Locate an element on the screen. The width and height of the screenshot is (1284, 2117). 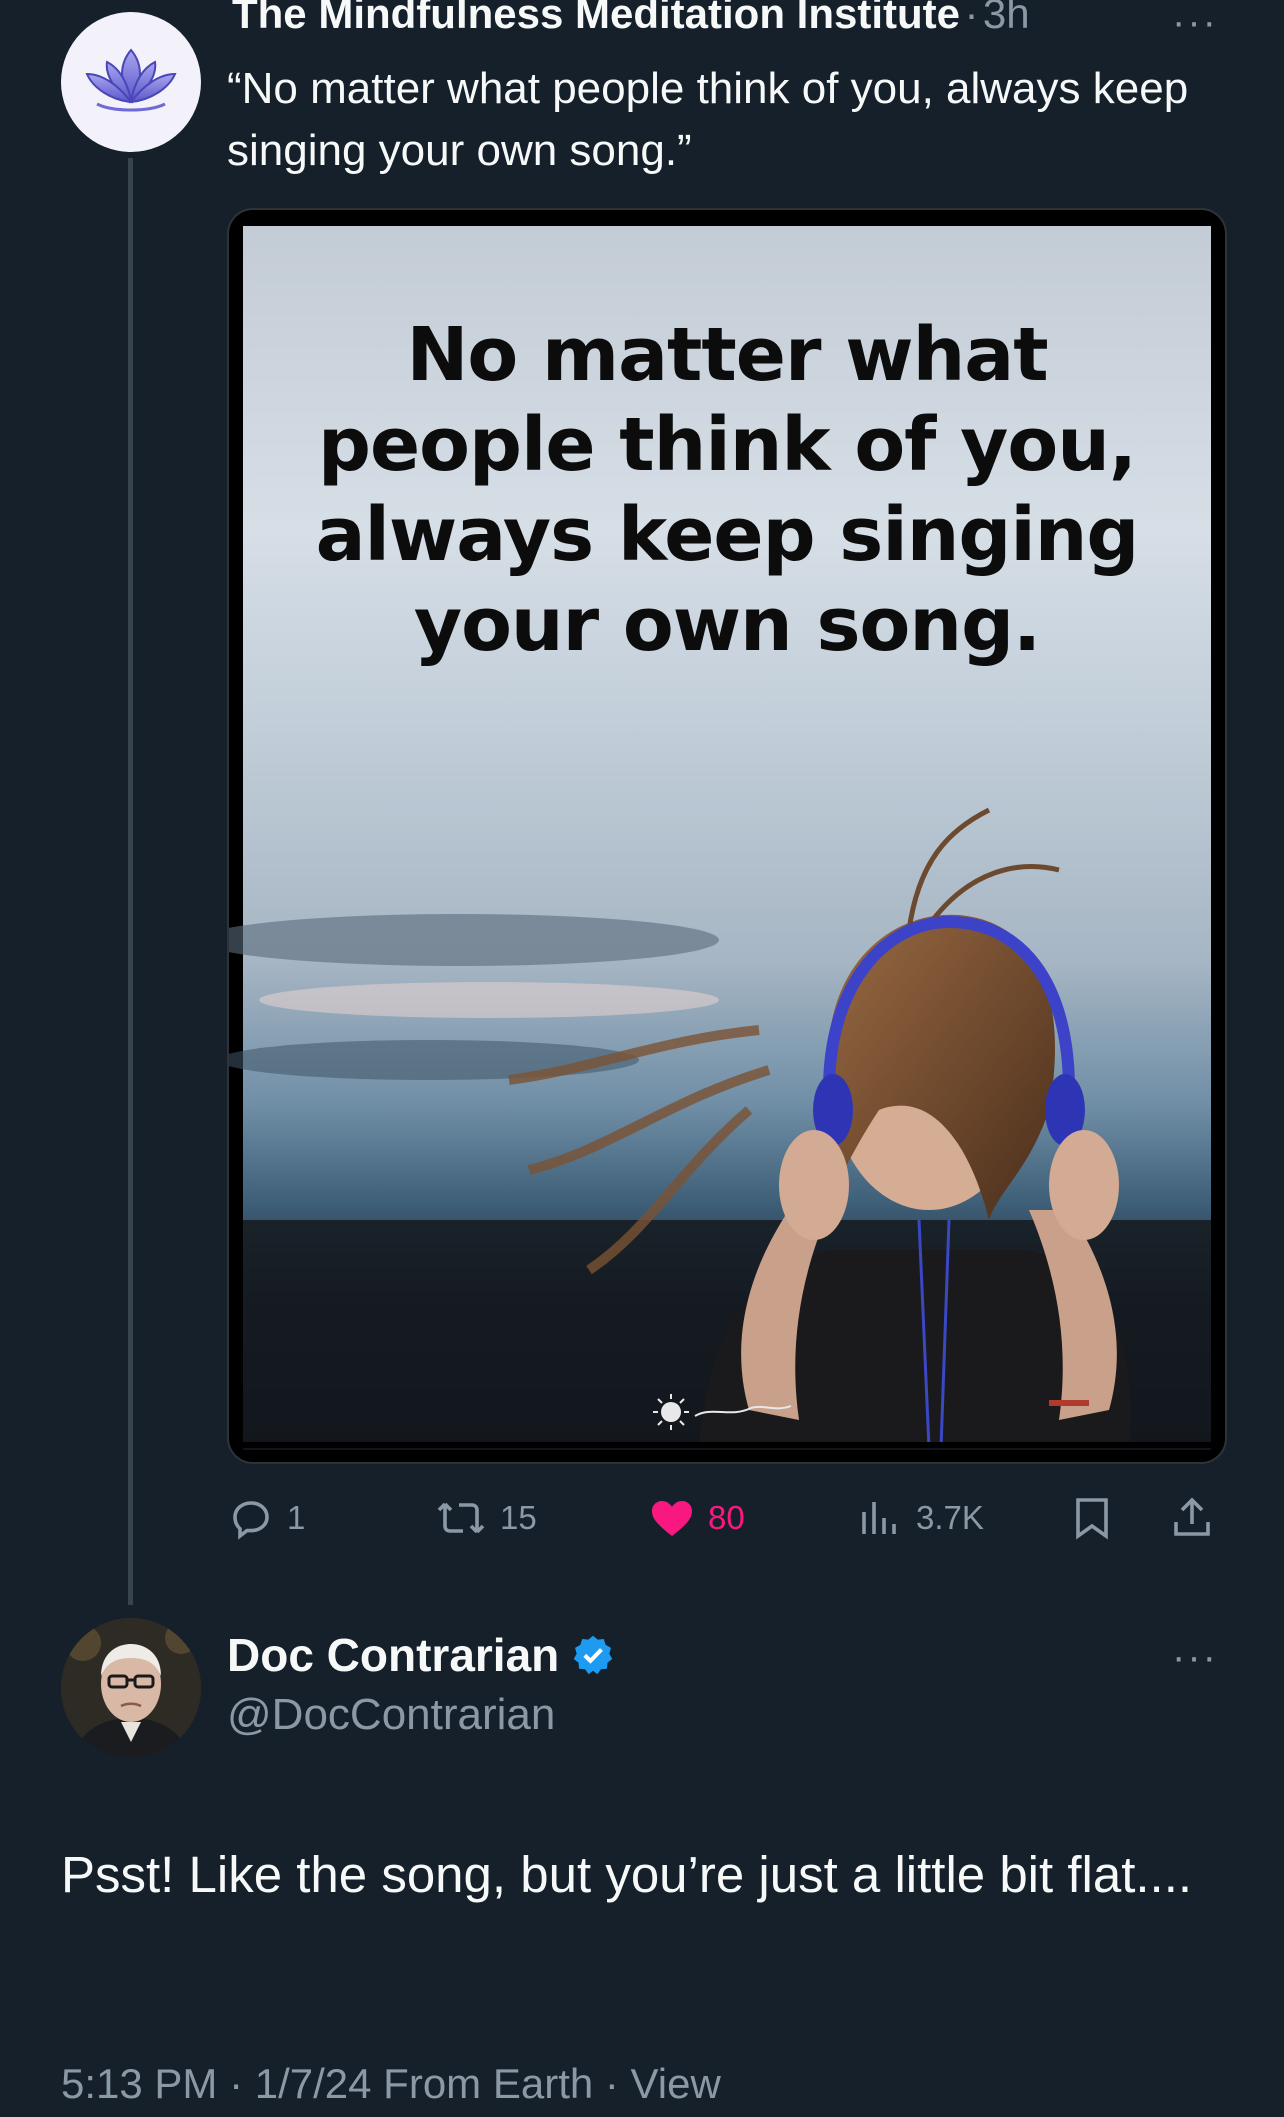
verified-badge-icon is located at coordinates (593, 1655).